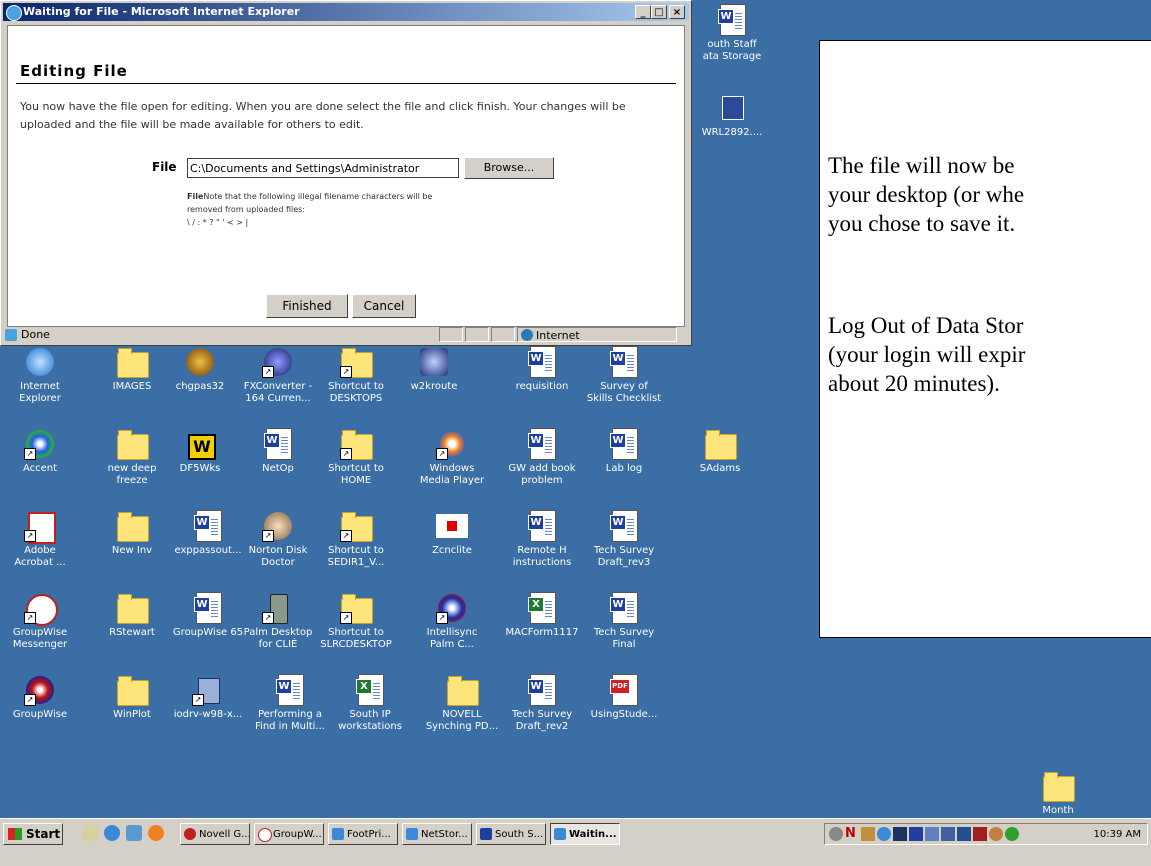  I want to click on desktop-icon-df5wks: W DF5Wks, so click(200, 451).